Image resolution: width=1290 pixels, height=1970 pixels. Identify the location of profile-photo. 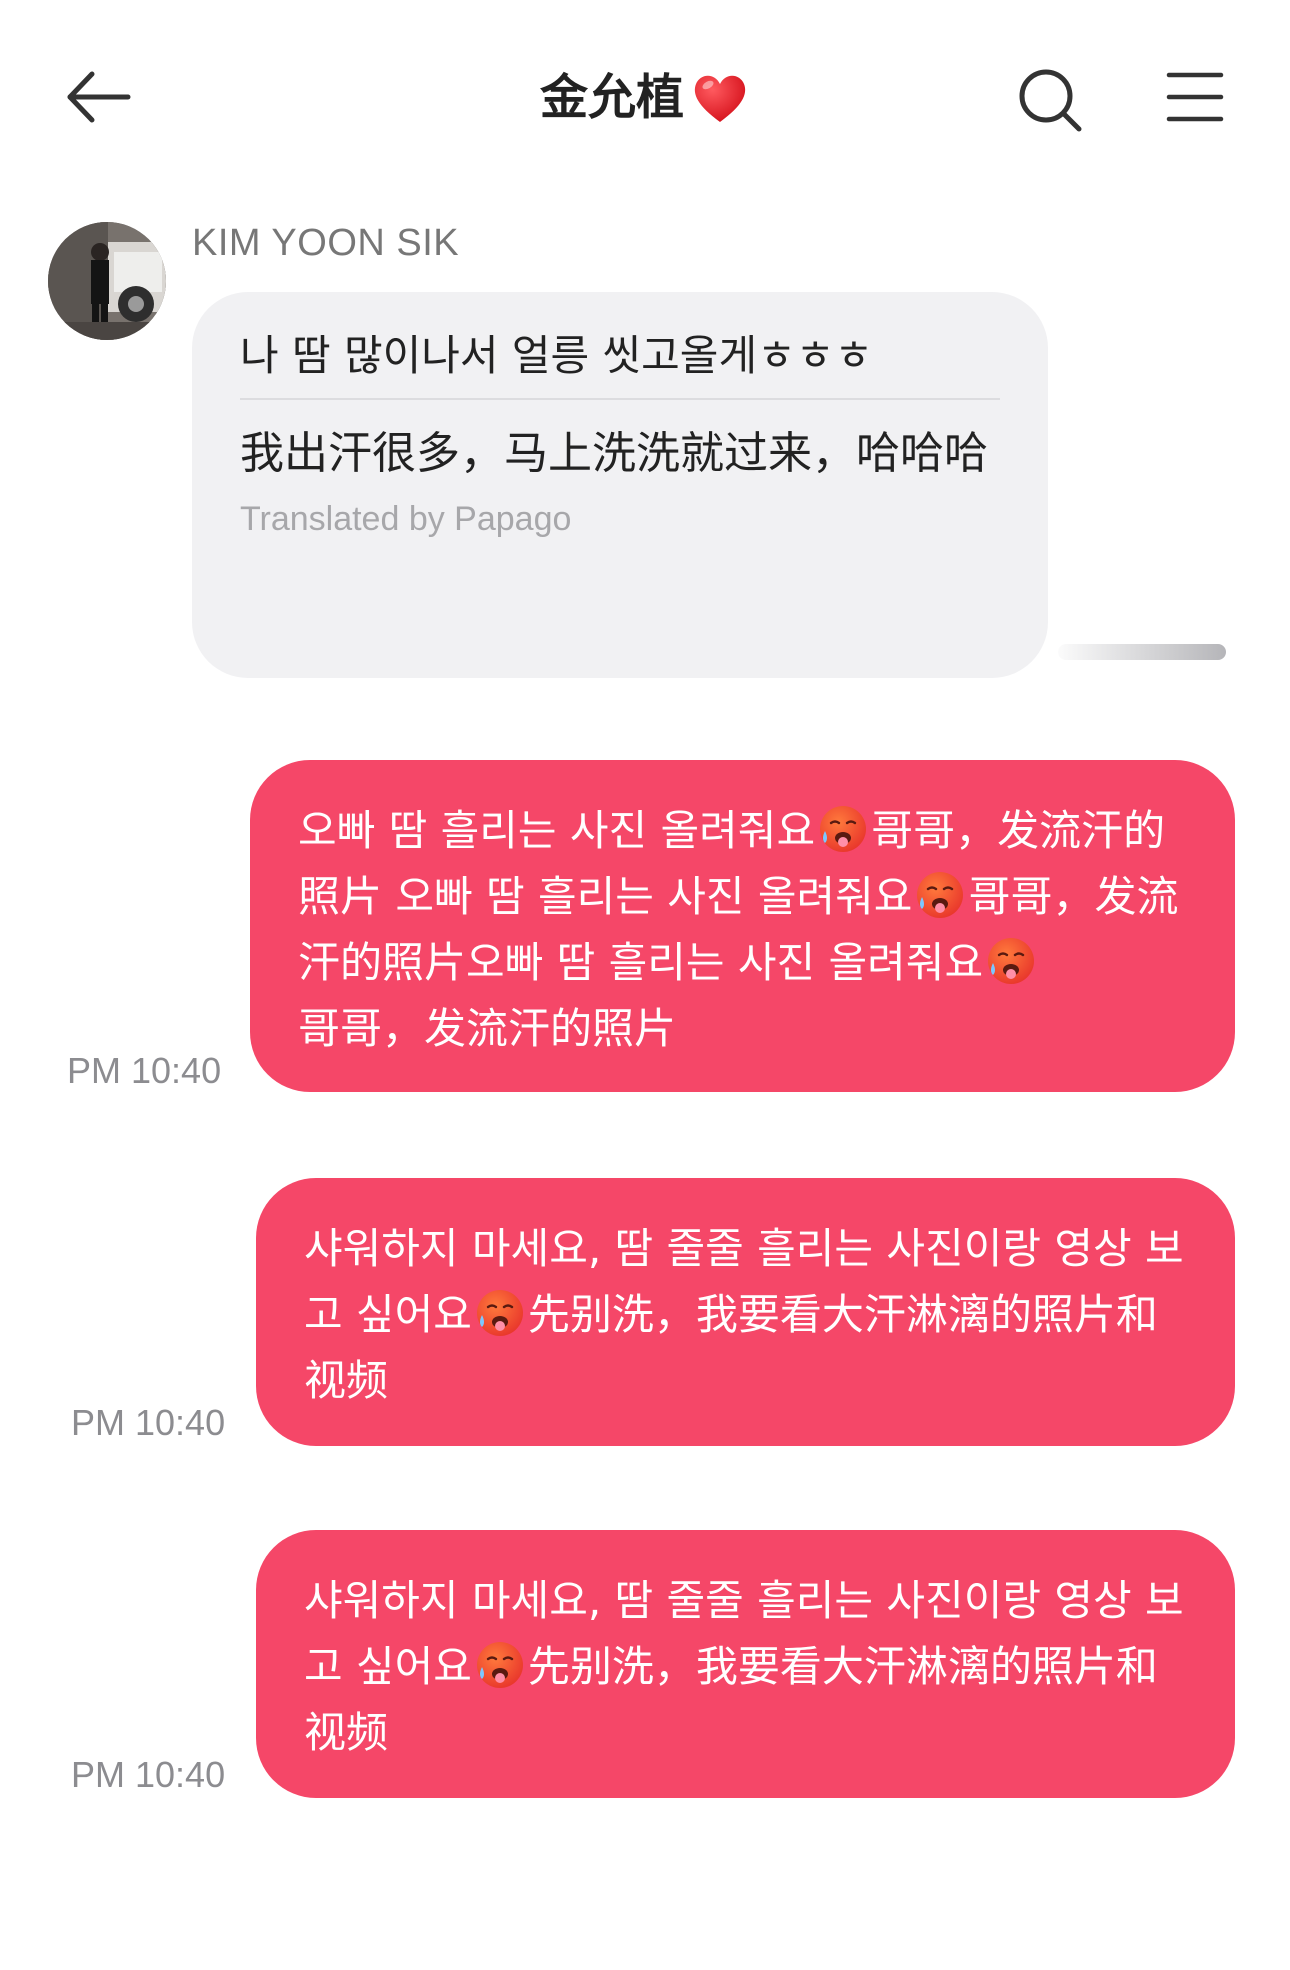
(107, 281).